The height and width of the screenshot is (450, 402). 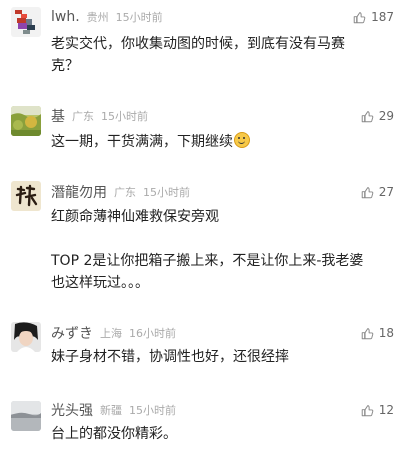 What do you see at coordinates (111, 410) in the screenshot?
I see `location-label: 新疆` at bounding box center [111, 410].